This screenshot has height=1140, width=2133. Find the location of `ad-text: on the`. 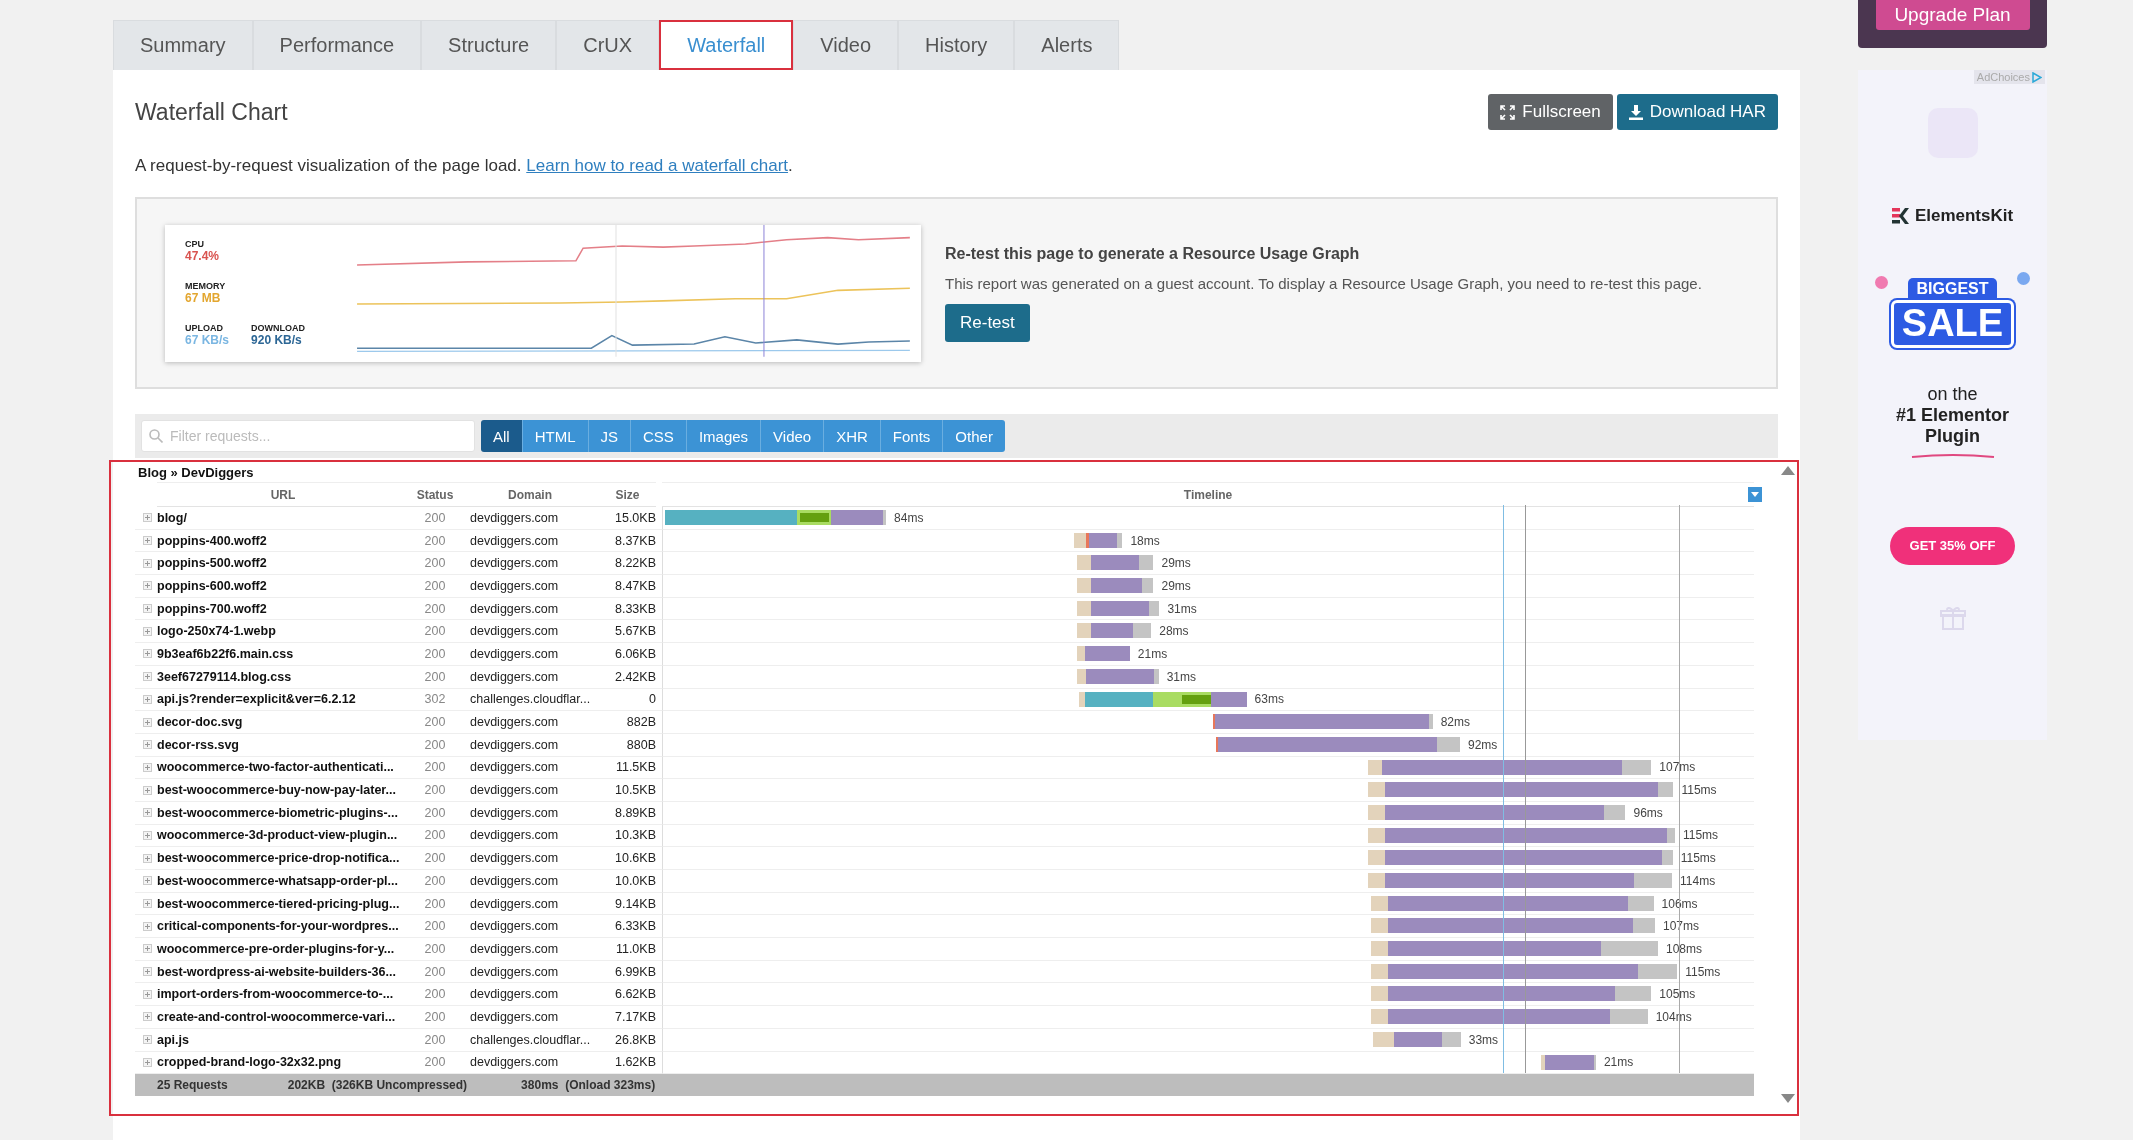

ad-text: on the is located at coordinates (1952, 394).